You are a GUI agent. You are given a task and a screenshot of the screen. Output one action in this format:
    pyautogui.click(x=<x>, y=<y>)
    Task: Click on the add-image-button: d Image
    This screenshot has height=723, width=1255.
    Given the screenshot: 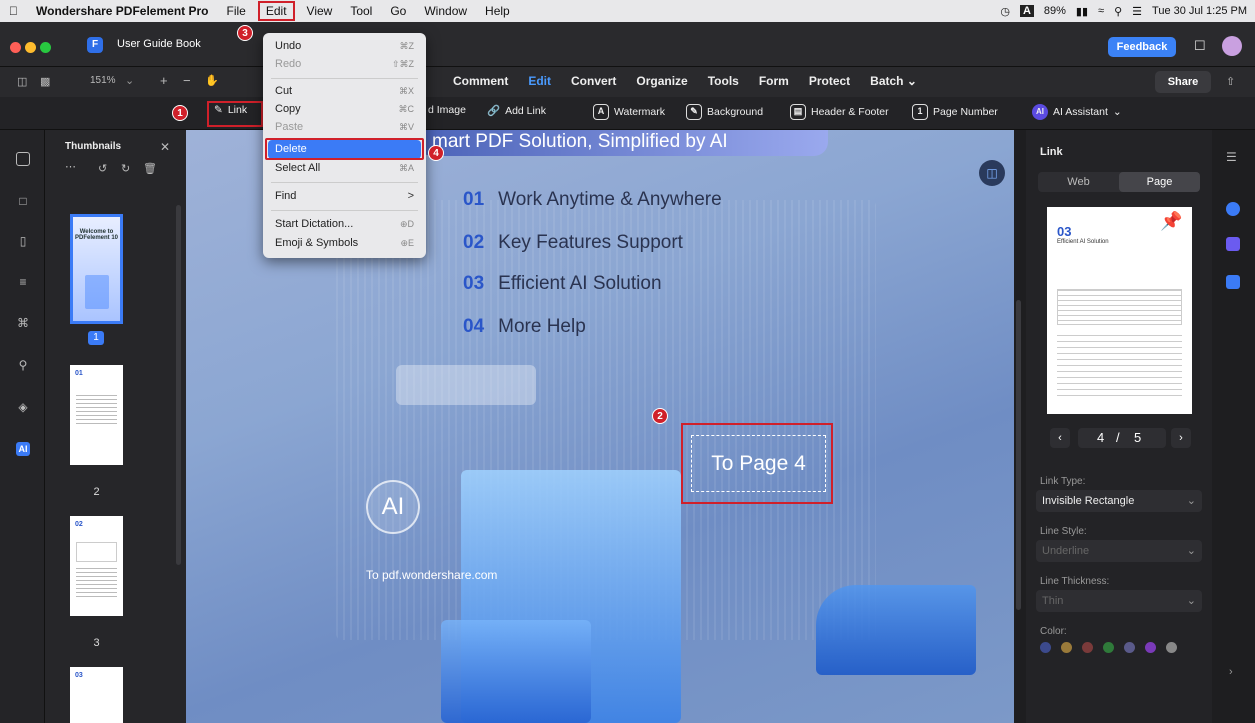 What is the action you would take?
    pyautogui.click(x=447, y=110)
    